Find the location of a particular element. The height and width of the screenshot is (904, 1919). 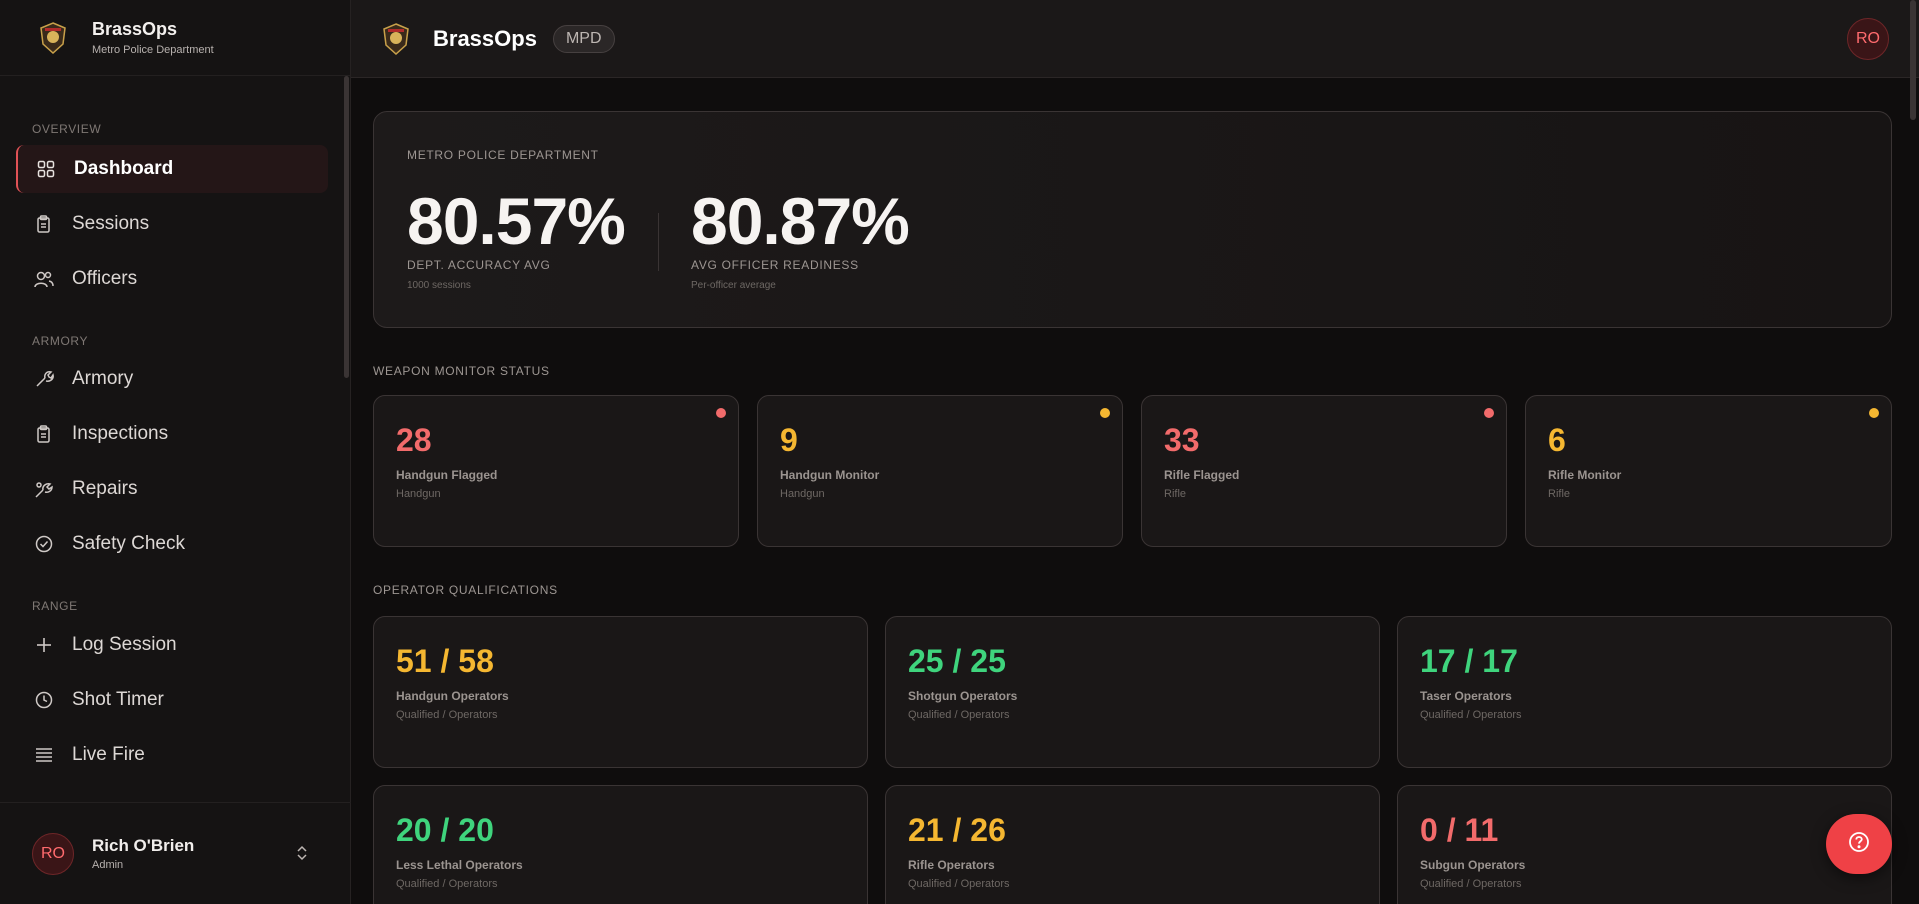

clipboard-check-icon is located at coordinates (44, 434).